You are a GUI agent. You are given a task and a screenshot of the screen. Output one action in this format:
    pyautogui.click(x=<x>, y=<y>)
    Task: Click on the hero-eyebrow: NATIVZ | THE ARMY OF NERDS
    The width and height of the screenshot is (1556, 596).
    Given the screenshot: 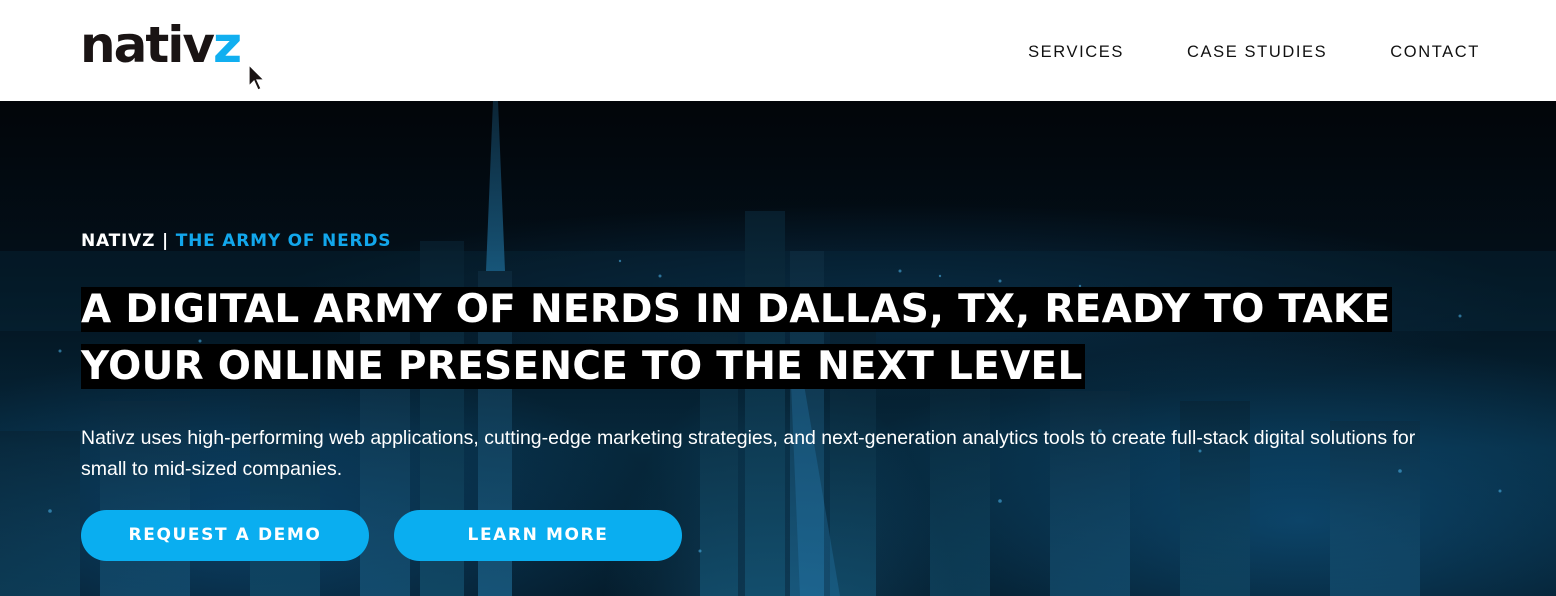 What is the action you would take?
    pyautogui.click(x=236, y=241)
    